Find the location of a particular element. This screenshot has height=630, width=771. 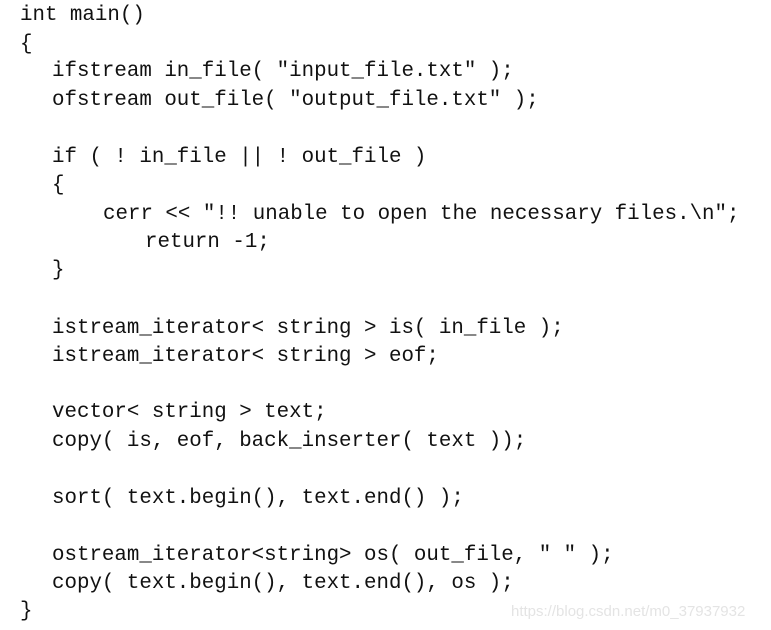

code-line: vector< string > text; is located at coordinates (189, 412).